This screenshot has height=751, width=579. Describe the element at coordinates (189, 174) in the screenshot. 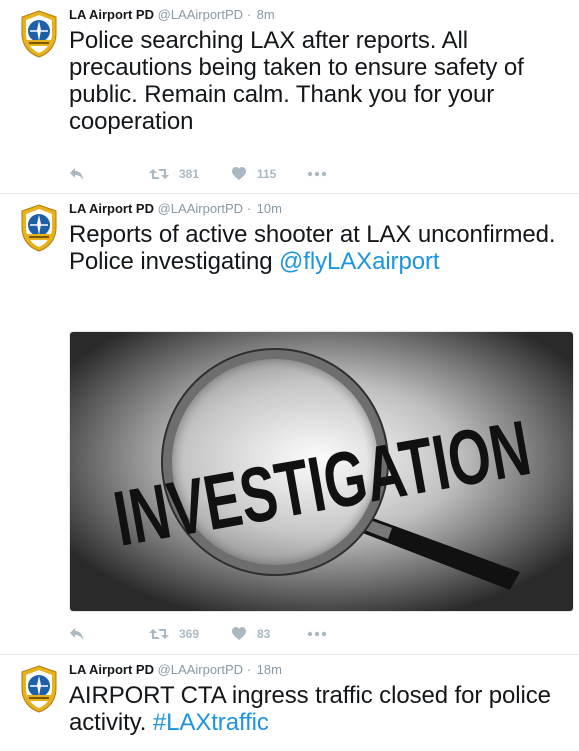

I see `retweet-count: 381` at that location.